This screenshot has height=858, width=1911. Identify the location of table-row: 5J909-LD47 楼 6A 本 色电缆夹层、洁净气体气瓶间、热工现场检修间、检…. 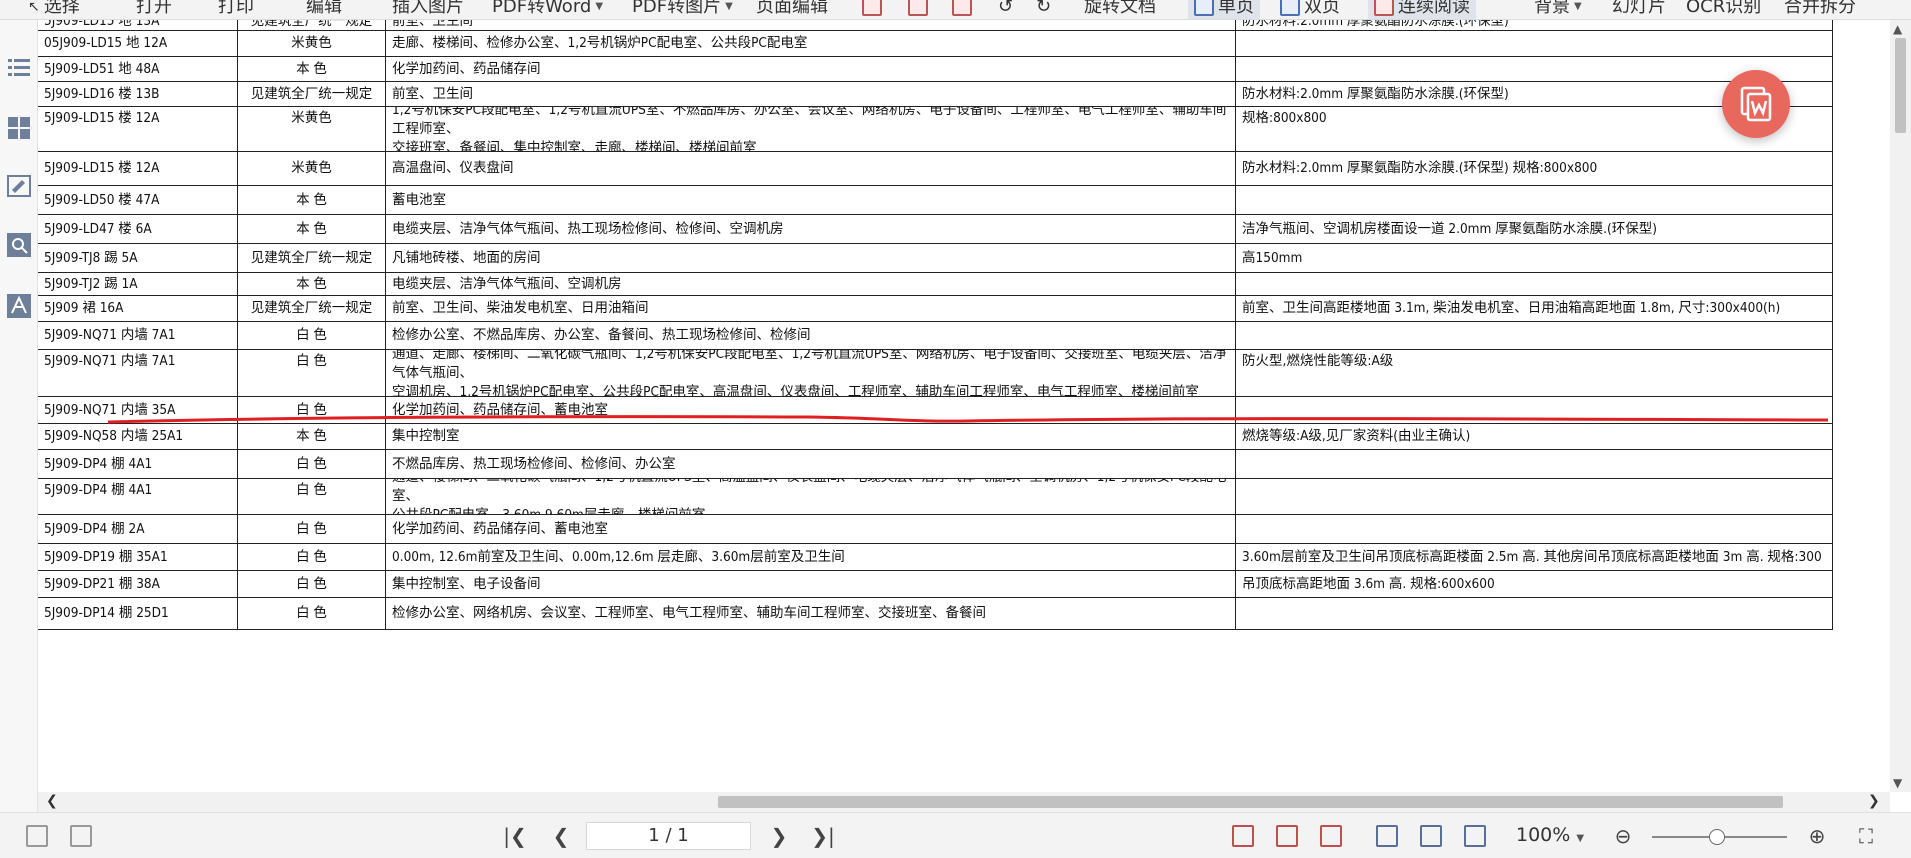
(935, 229).